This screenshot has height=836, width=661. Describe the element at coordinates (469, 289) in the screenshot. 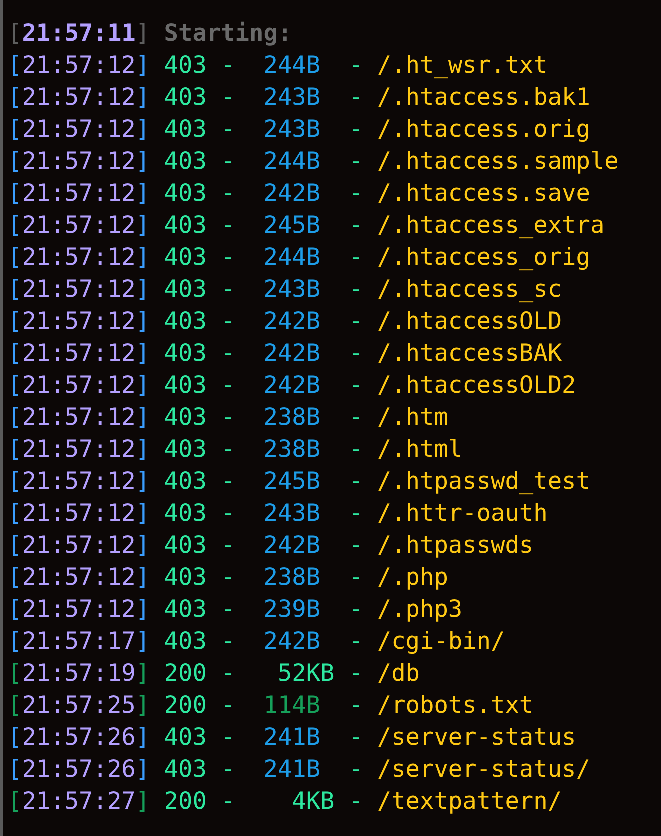

I see `url-path: /.htaccess_sc` at that location.